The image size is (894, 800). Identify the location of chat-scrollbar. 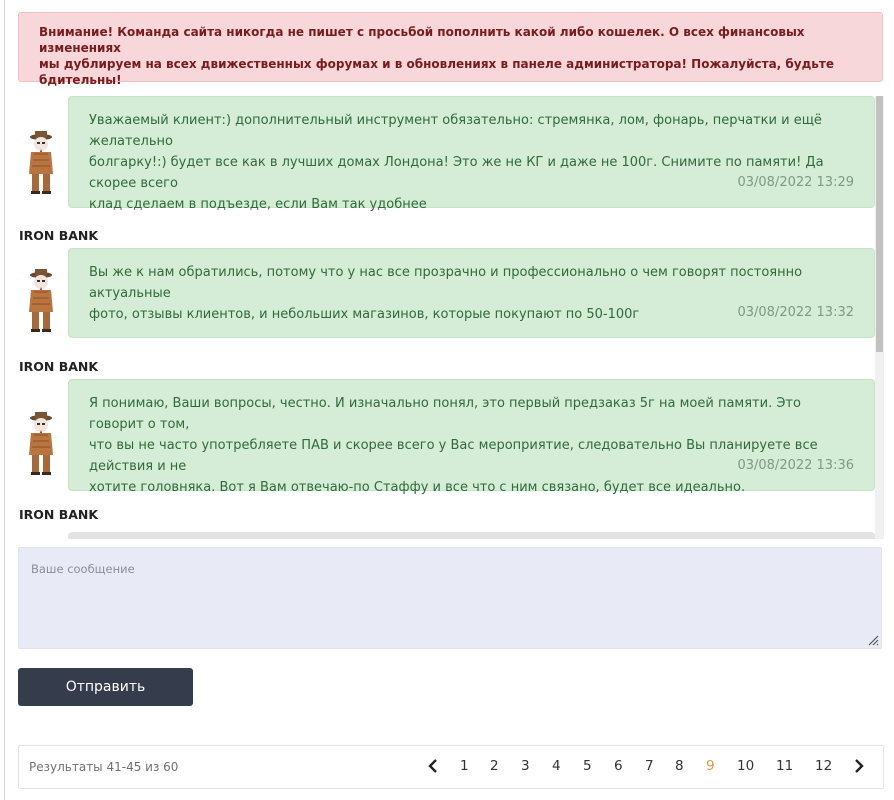
(879, 317).